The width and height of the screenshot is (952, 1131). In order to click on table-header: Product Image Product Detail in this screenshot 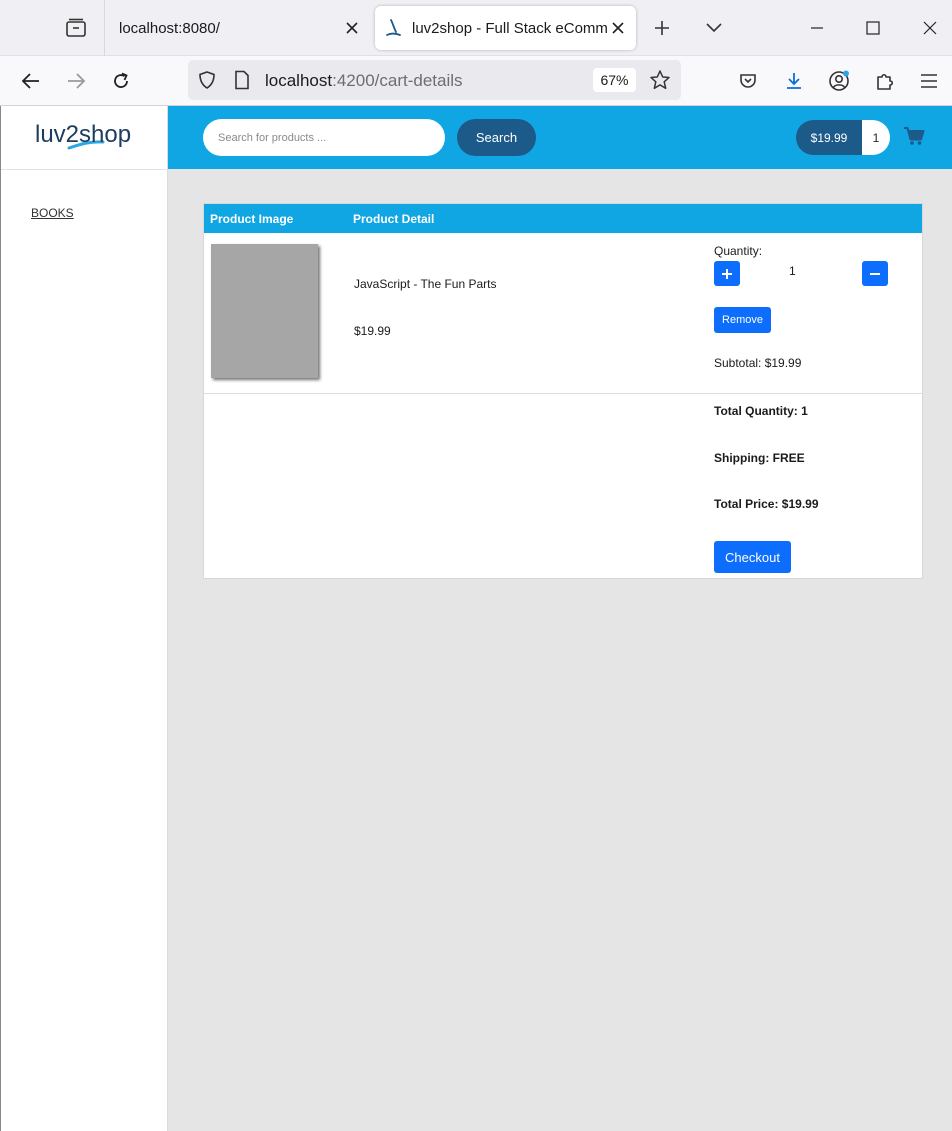, I will do `click(563, 218)`.